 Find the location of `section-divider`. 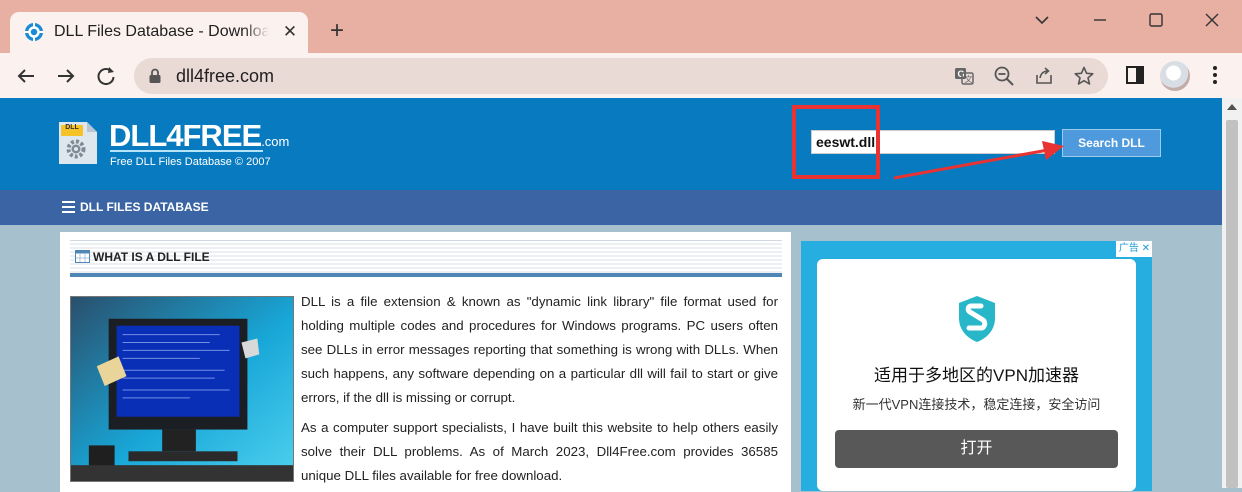

section-divider is located at coordinates (426, 275).